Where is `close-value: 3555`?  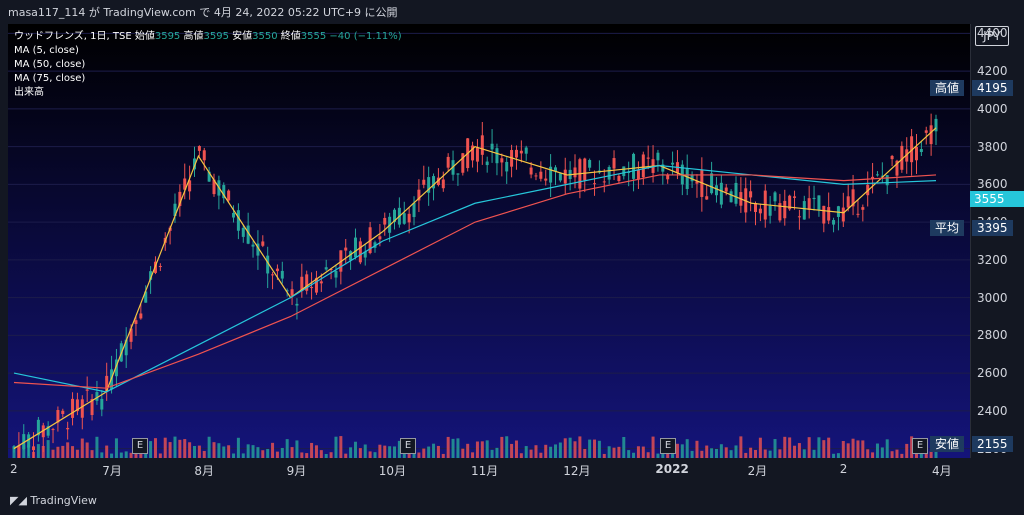 close-value: 3555 is located at coordinates (313, 36).